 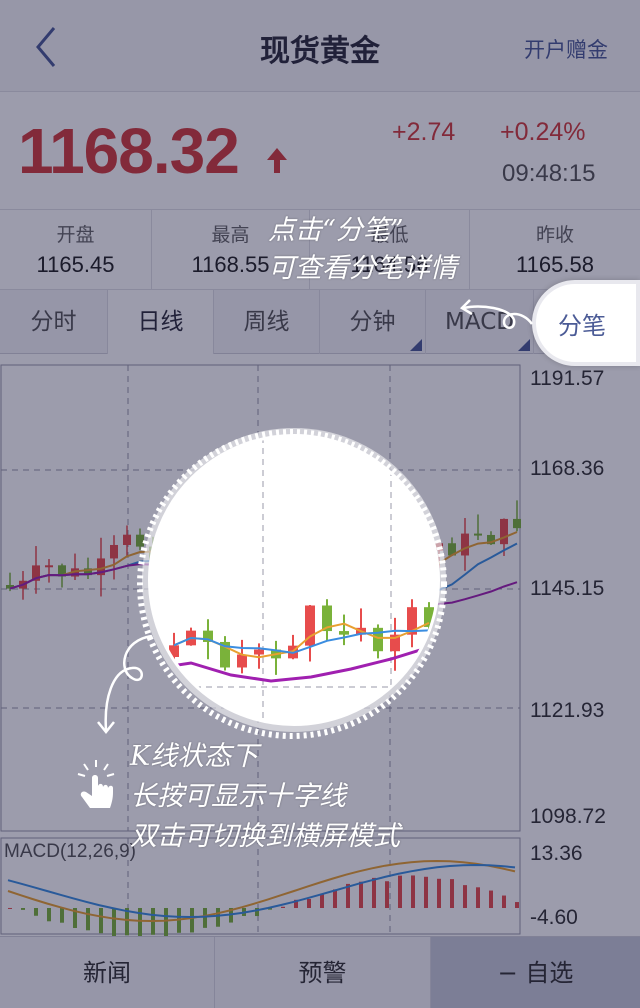 What do you see at coordinates (238, 796) in the screenshot?
I see `tip-line: 长按可显示十字线` at bounding box center [238, 796].